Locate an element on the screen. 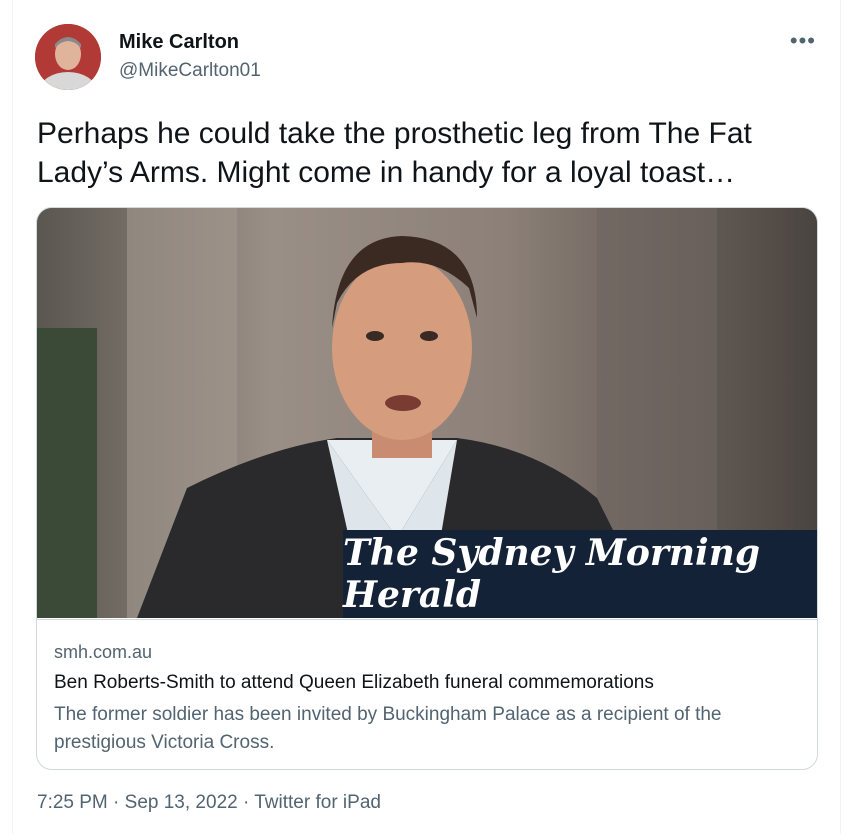 Image resolution: width=865 pixels, height=836 pixels. author-name: Mike Carlton is located at coordinates (179, 42).